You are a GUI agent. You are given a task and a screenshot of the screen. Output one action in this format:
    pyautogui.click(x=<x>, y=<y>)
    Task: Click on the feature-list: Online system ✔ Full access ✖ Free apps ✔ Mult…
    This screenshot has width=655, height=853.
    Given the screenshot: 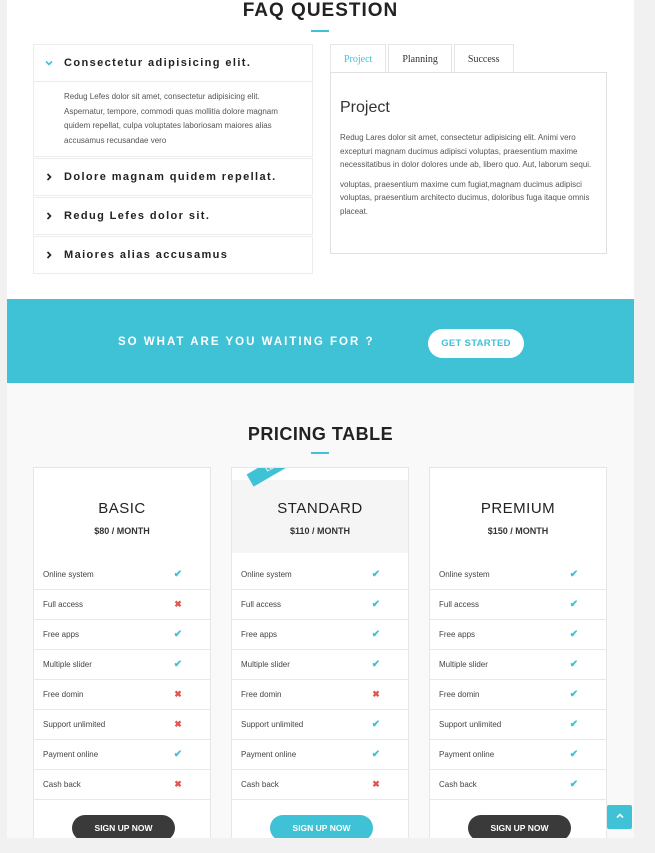 What is the action you would take?
    pyautogui.click(x=122, y=680)
    